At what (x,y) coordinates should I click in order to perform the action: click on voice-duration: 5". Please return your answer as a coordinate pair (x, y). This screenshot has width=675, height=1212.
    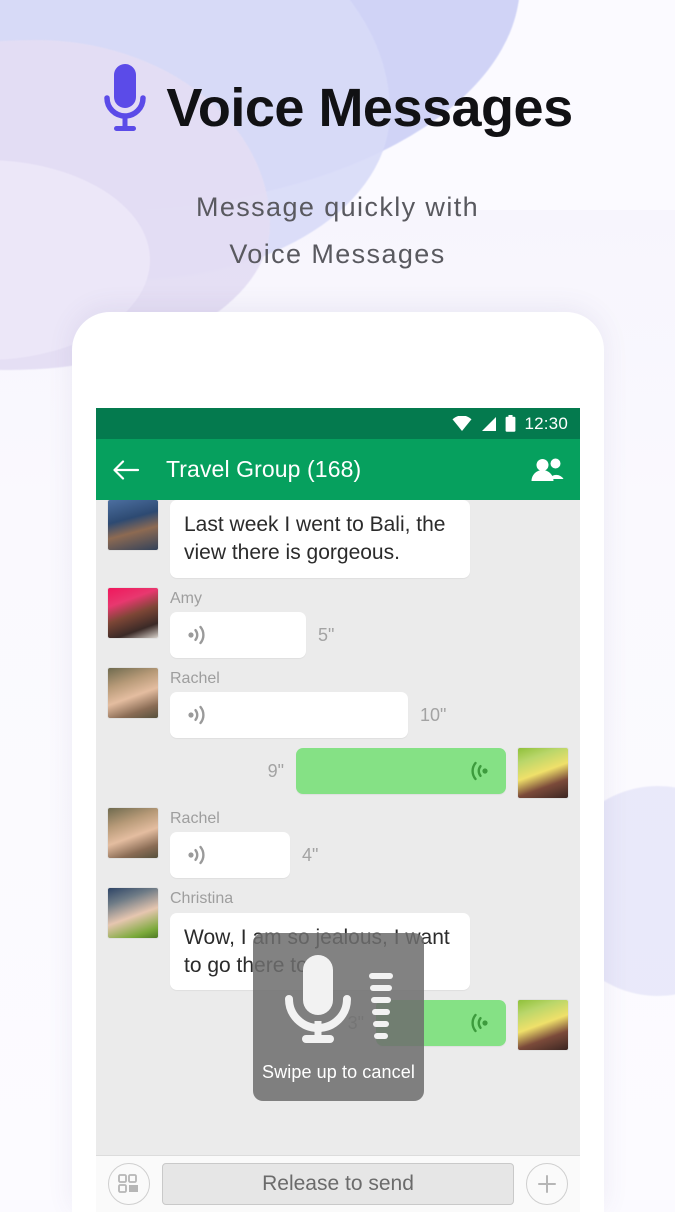
    Looking at the image, I should click on (326, 634).